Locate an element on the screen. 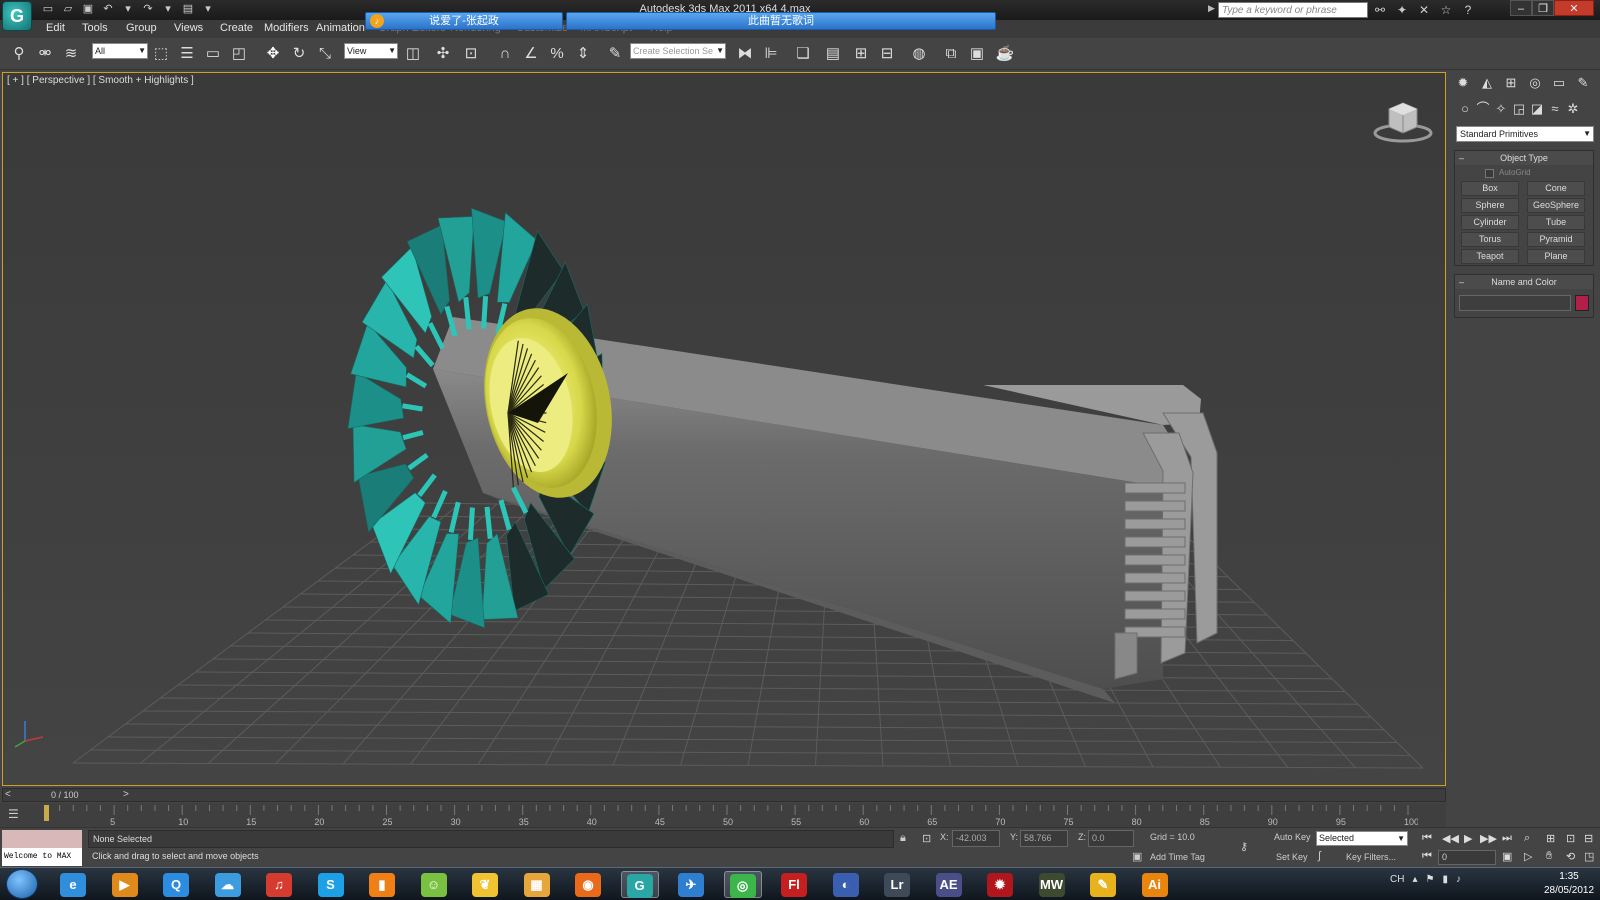 The width and height of the screenshot is (1600, 900). cone-button: Cone is located at coordinates (1556, 188).